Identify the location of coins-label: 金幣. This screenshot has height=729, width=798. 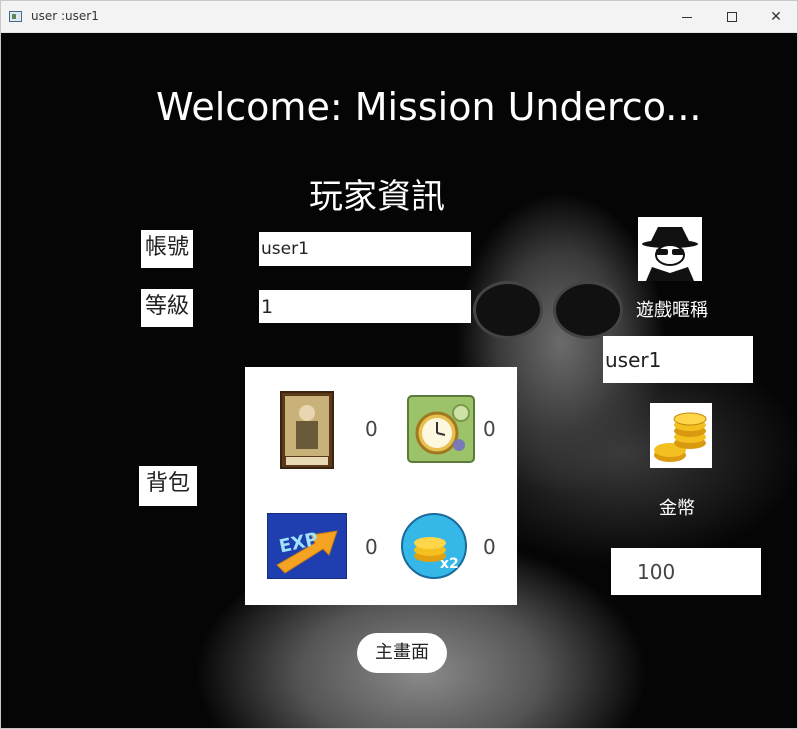
(677, 508).